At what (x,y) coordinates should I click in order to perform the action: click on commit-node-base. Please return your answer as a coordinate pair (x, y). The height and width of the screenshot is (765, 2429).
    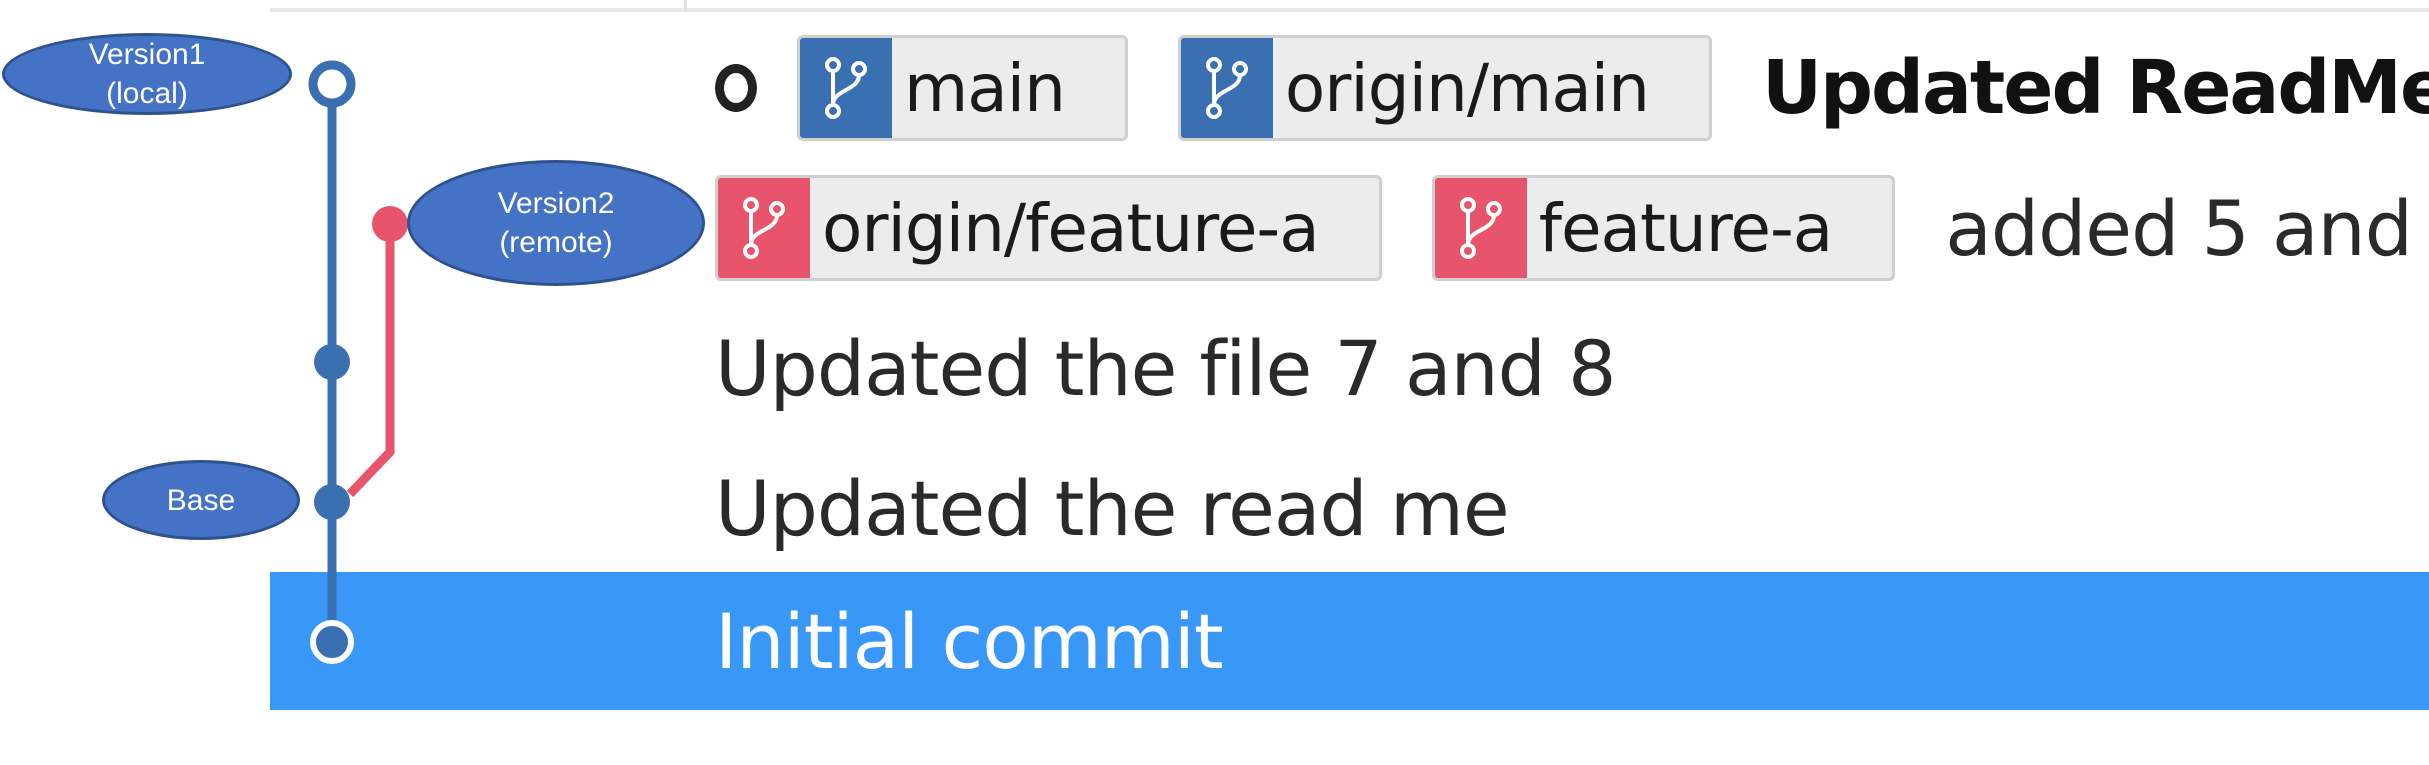
    Looking at the image, I should click on (332, 502).